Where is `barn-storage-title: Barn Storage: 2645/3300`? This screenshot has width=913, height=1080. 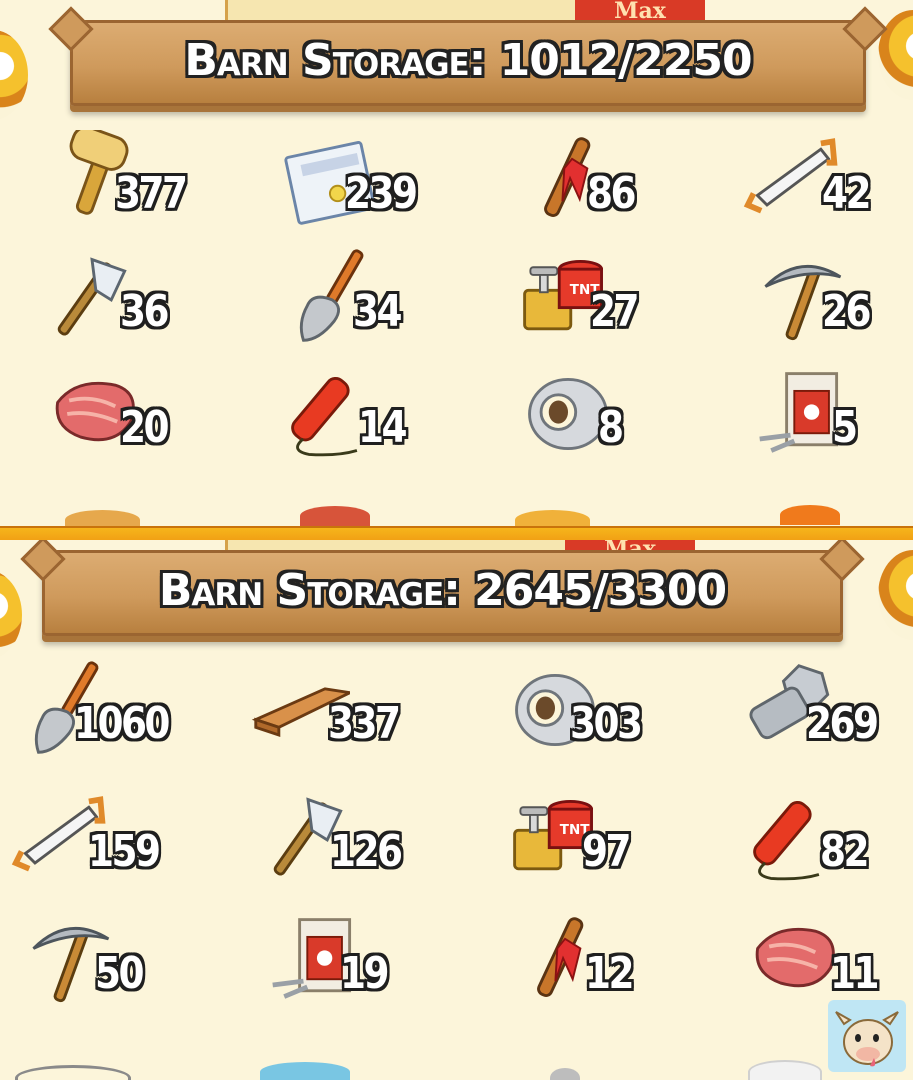 barn-storage-title: Barn Storage: 2645/3300 is located at coordinates (442, 590).